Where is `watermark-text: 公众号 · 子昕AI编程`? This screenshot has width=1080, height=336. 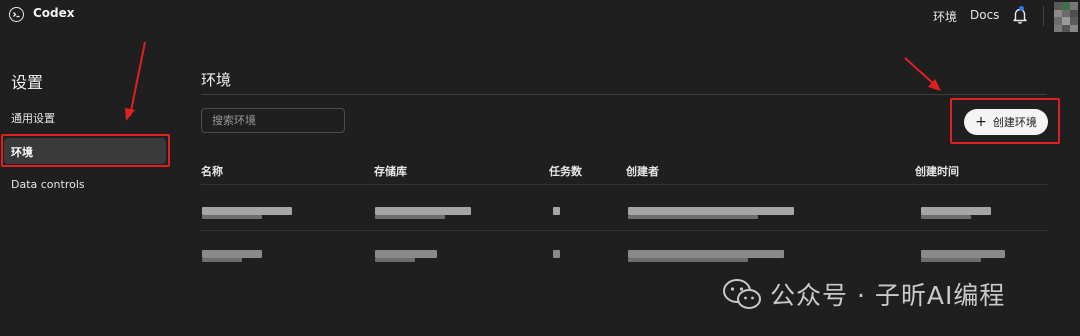
watermark-text: 公众号 · 子昕AI编程 is located at coordinates (888, 295).